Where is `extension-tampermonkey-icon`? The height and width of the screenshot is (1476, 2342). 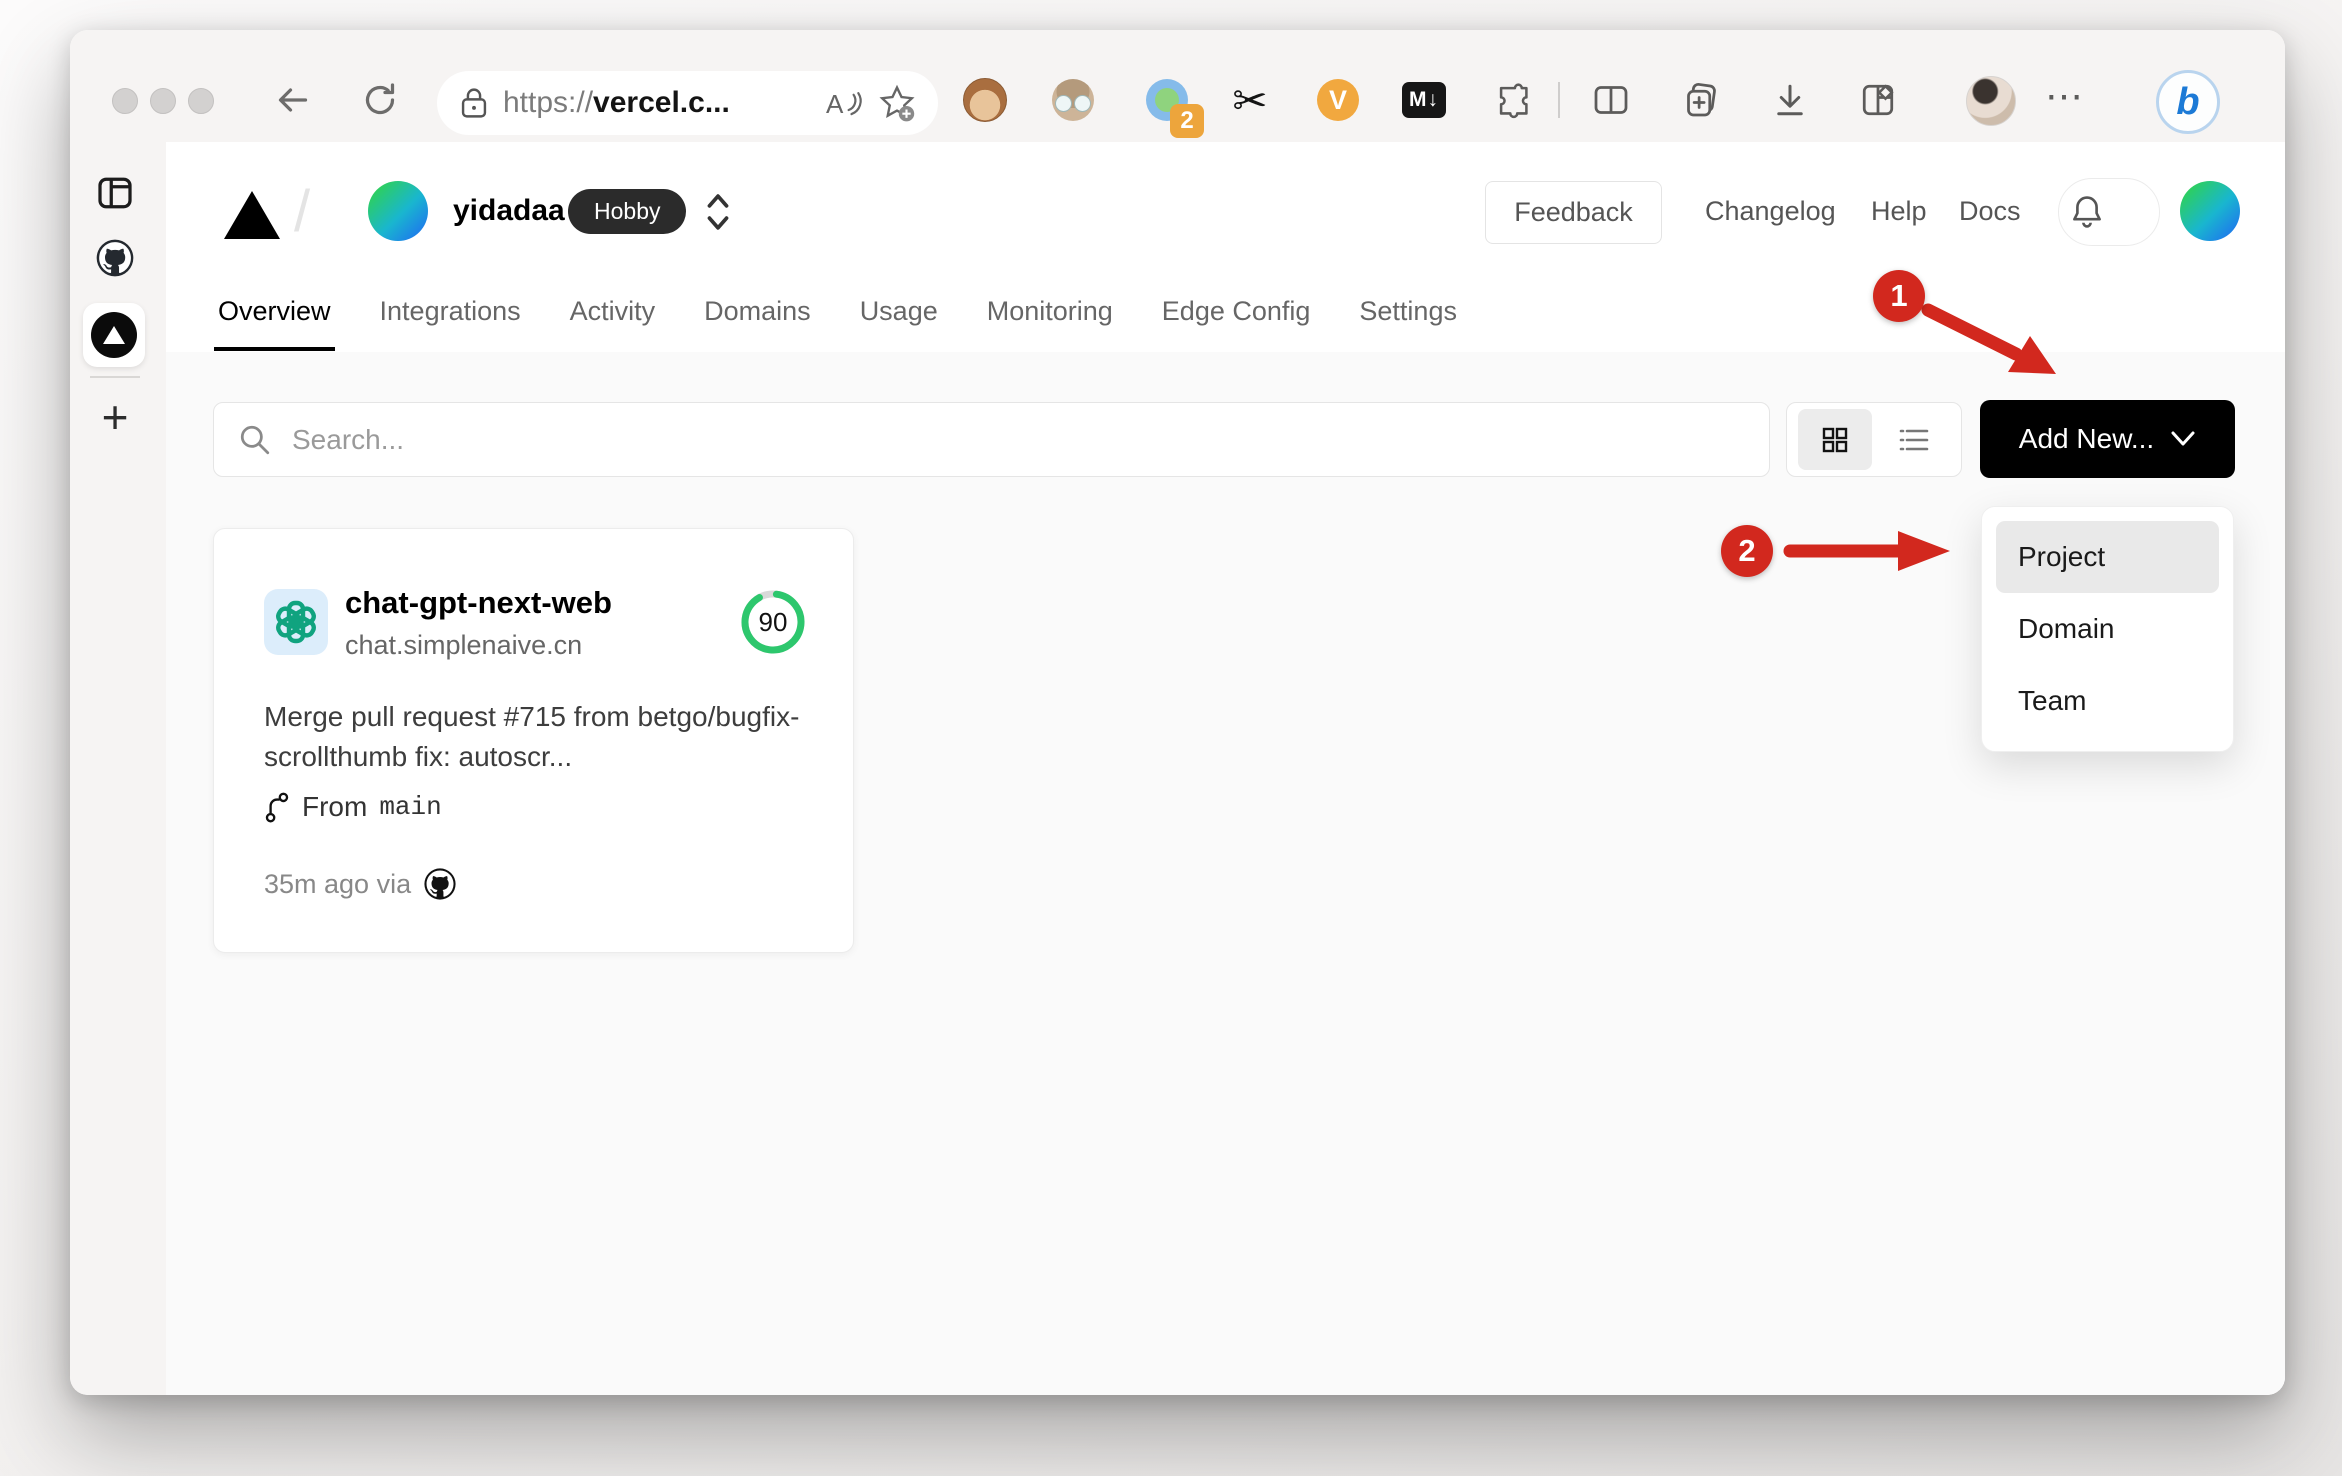
extension-tampermonkey-icon is located at coordinates (985, 100).